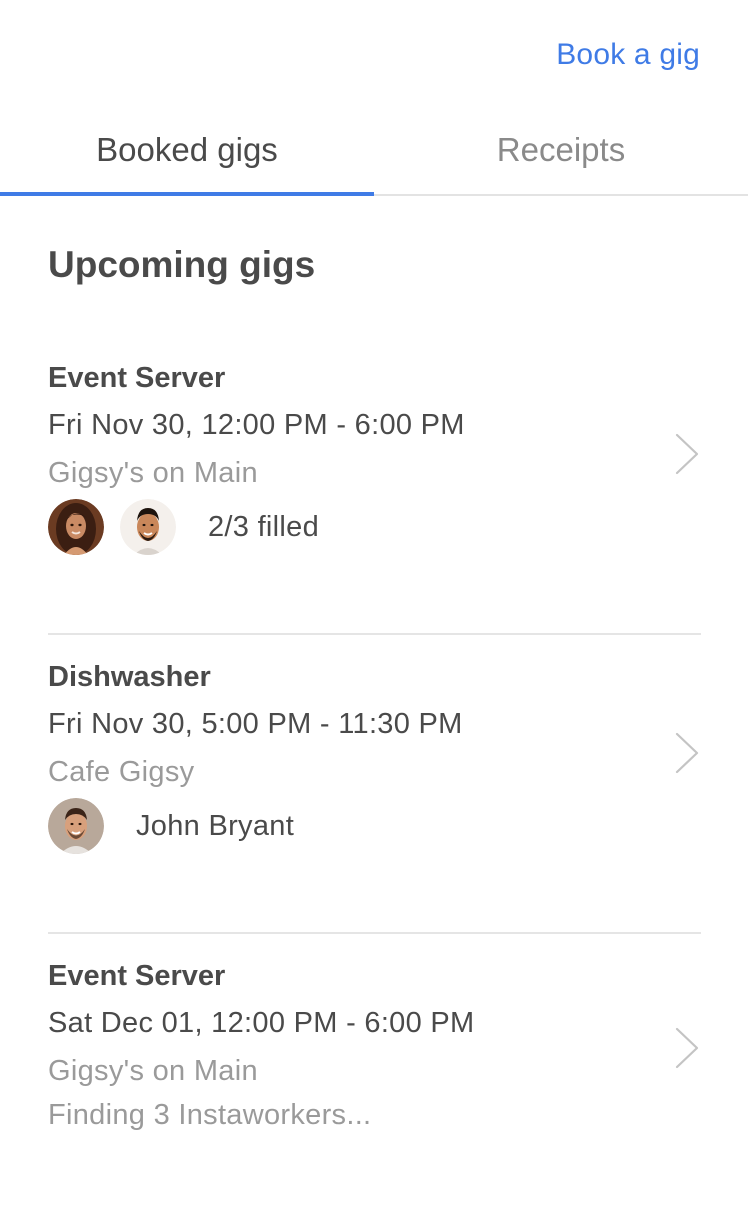  Describe the element at coordinates (261, 1023) in the screenshot. I see `gig-time: Sat Dec 01, 12:00 PM - 6:00 PM` at that location.